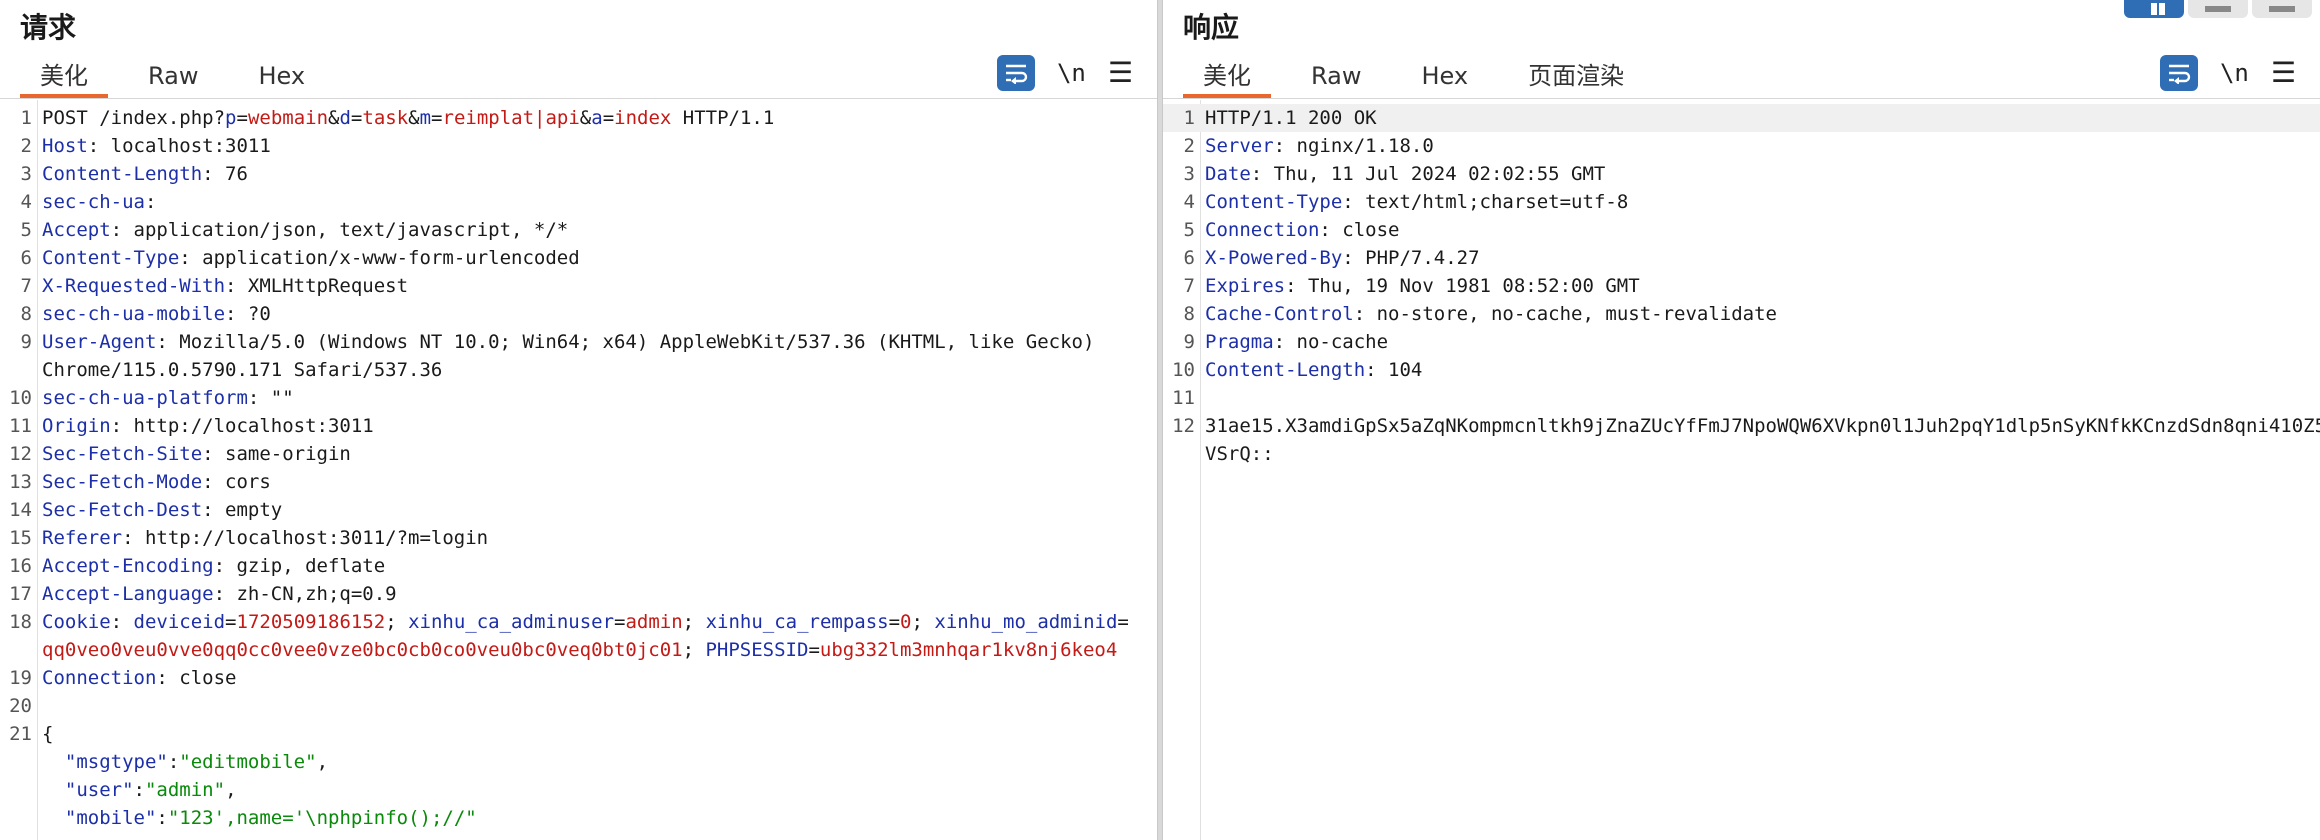 This screenshot has width=2320, height=840. Describe the element at coordinates (578, 482) in the screenshot. I see `request-code-line: 13 Sec-Fetch-Mode: cors` at that location.